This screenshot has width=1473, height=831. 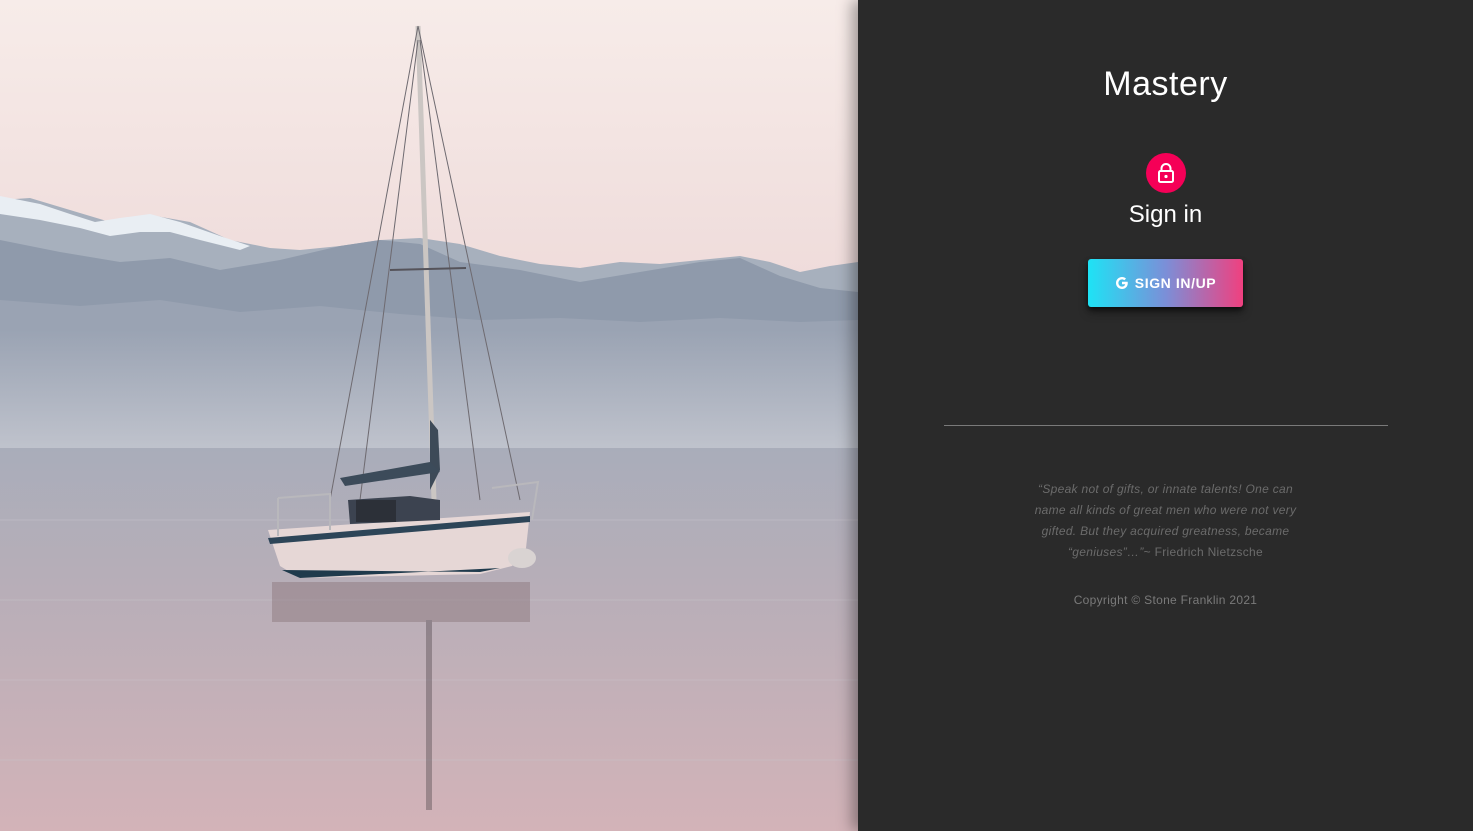 What do you see at coordinates (1165, 425) in the screenshot?
I see `divider` at bounding box center [1165, 425].